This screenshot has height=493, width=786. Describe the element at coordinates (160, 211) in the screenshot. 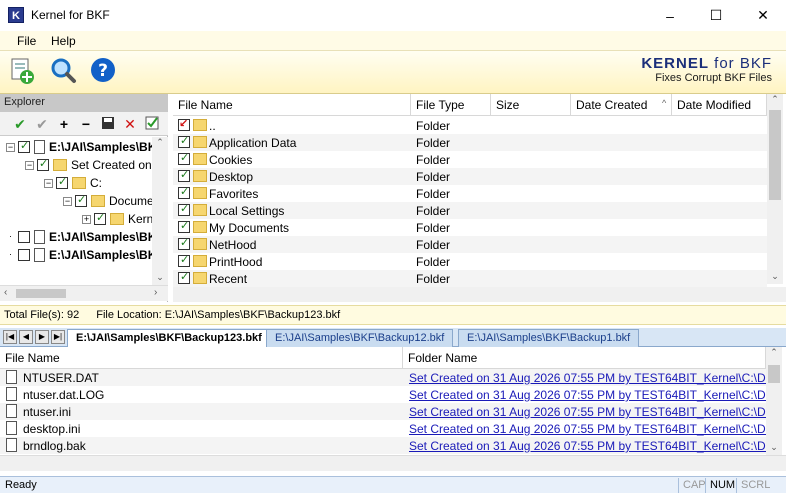

I see `explorer-vscroll: ⌃ ⌄` at that location.